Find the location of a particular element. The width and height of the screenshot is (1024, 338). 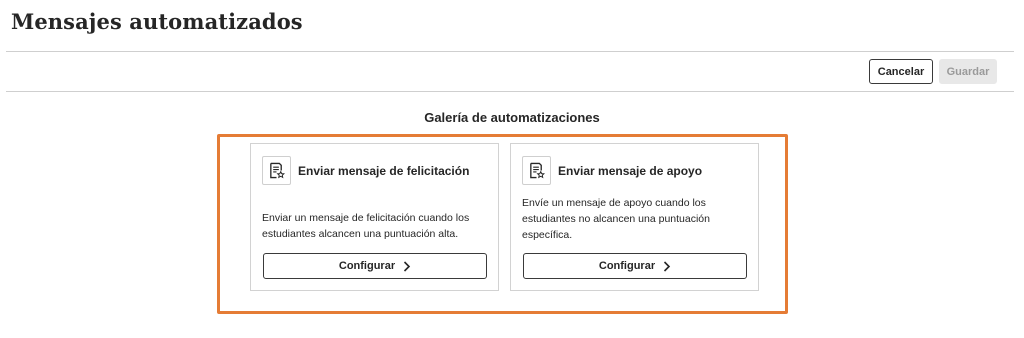

gallery-title: Galería de automatizaciones is located at coordinates (512, 117).